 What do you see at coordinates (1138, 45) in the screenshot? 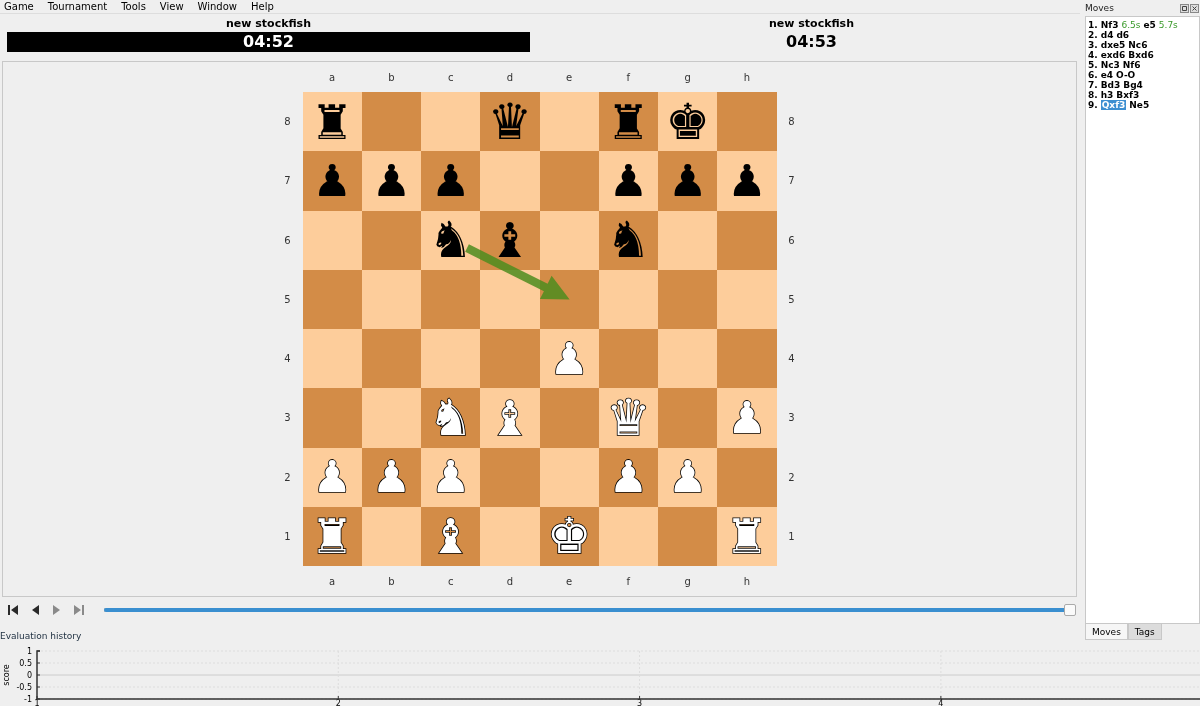
I see `move-notation: Nc6` at bounding box center [1138, 45].